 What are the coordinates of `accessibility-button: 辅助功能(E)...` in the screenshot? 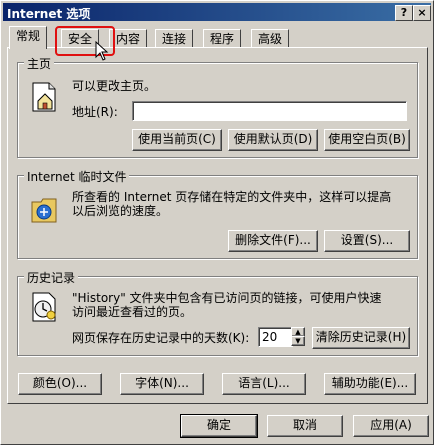 It's located at (370, 384).